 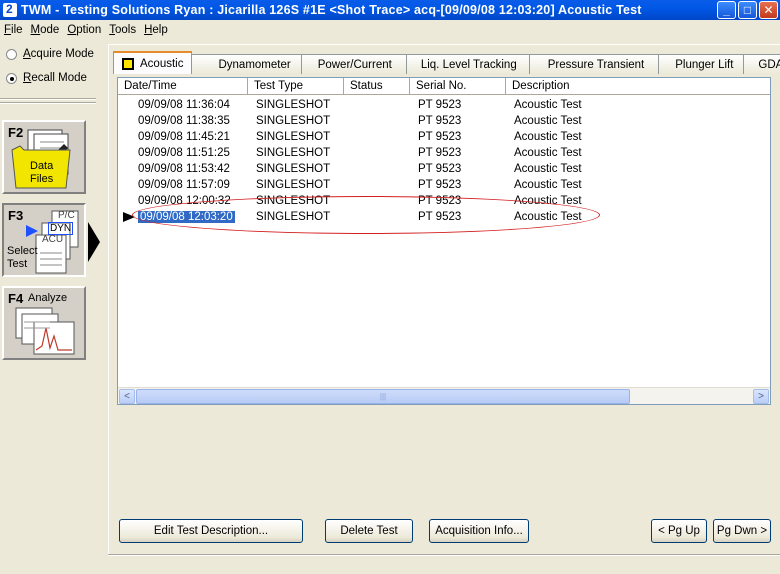 I want to click on annotation-oval, so click(x=366, y=215).